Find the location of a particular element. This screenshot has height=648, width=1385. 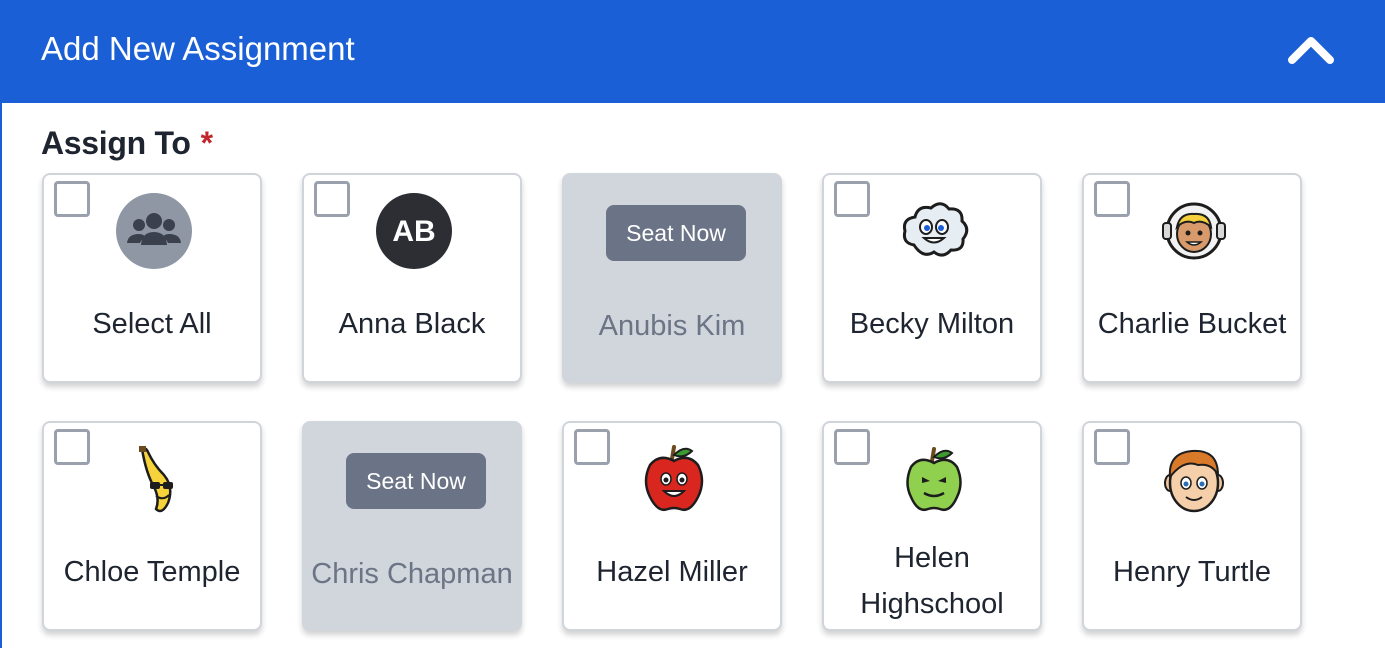

astronaut-avatar is located at coordinates (1194, 231).